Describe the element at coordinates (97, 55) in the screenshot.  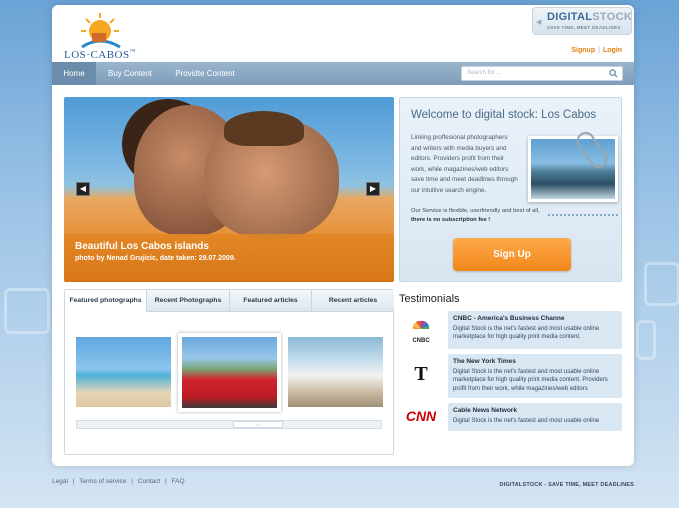
I see `logo-text: LOS·CABOS` at that location.